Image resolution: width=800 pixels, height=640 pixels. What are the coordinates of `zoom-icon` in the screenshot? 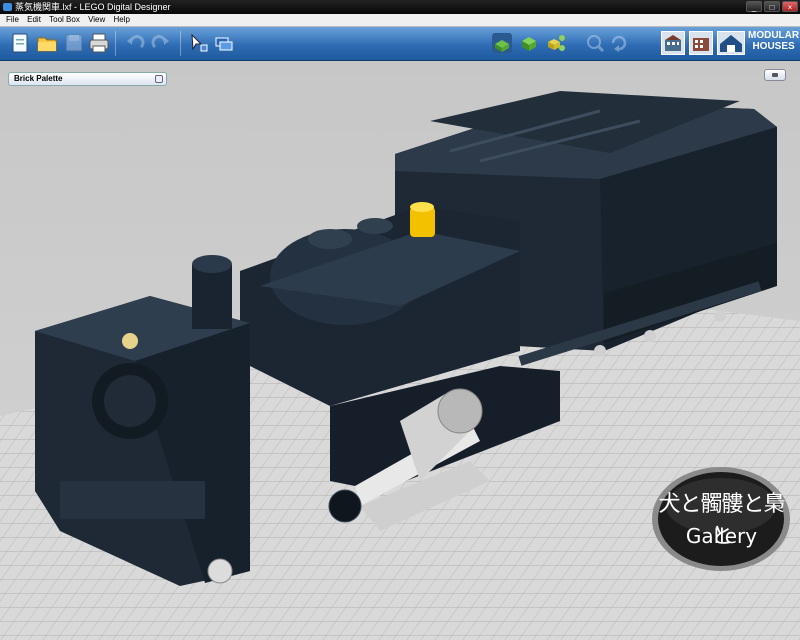 It's located at (595, 43).